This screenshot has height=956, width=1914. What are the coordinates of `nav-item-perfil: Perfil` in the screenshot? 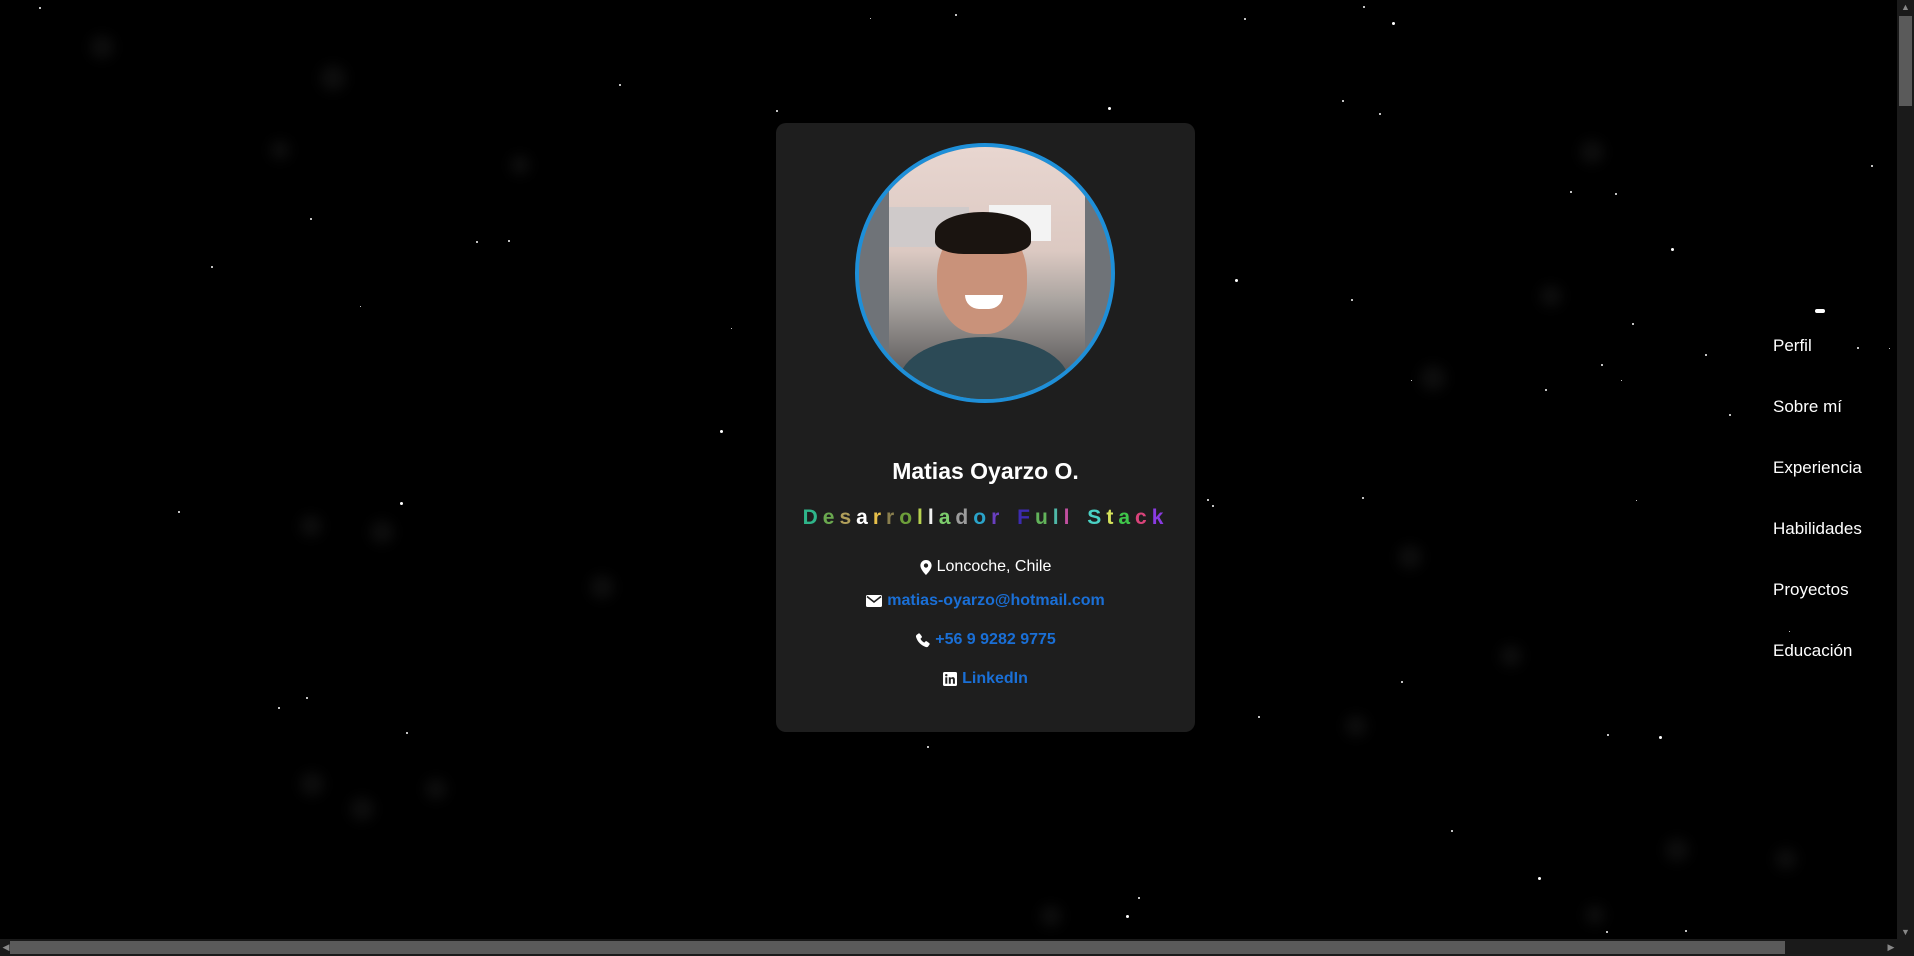 It's located at (1792, 346).